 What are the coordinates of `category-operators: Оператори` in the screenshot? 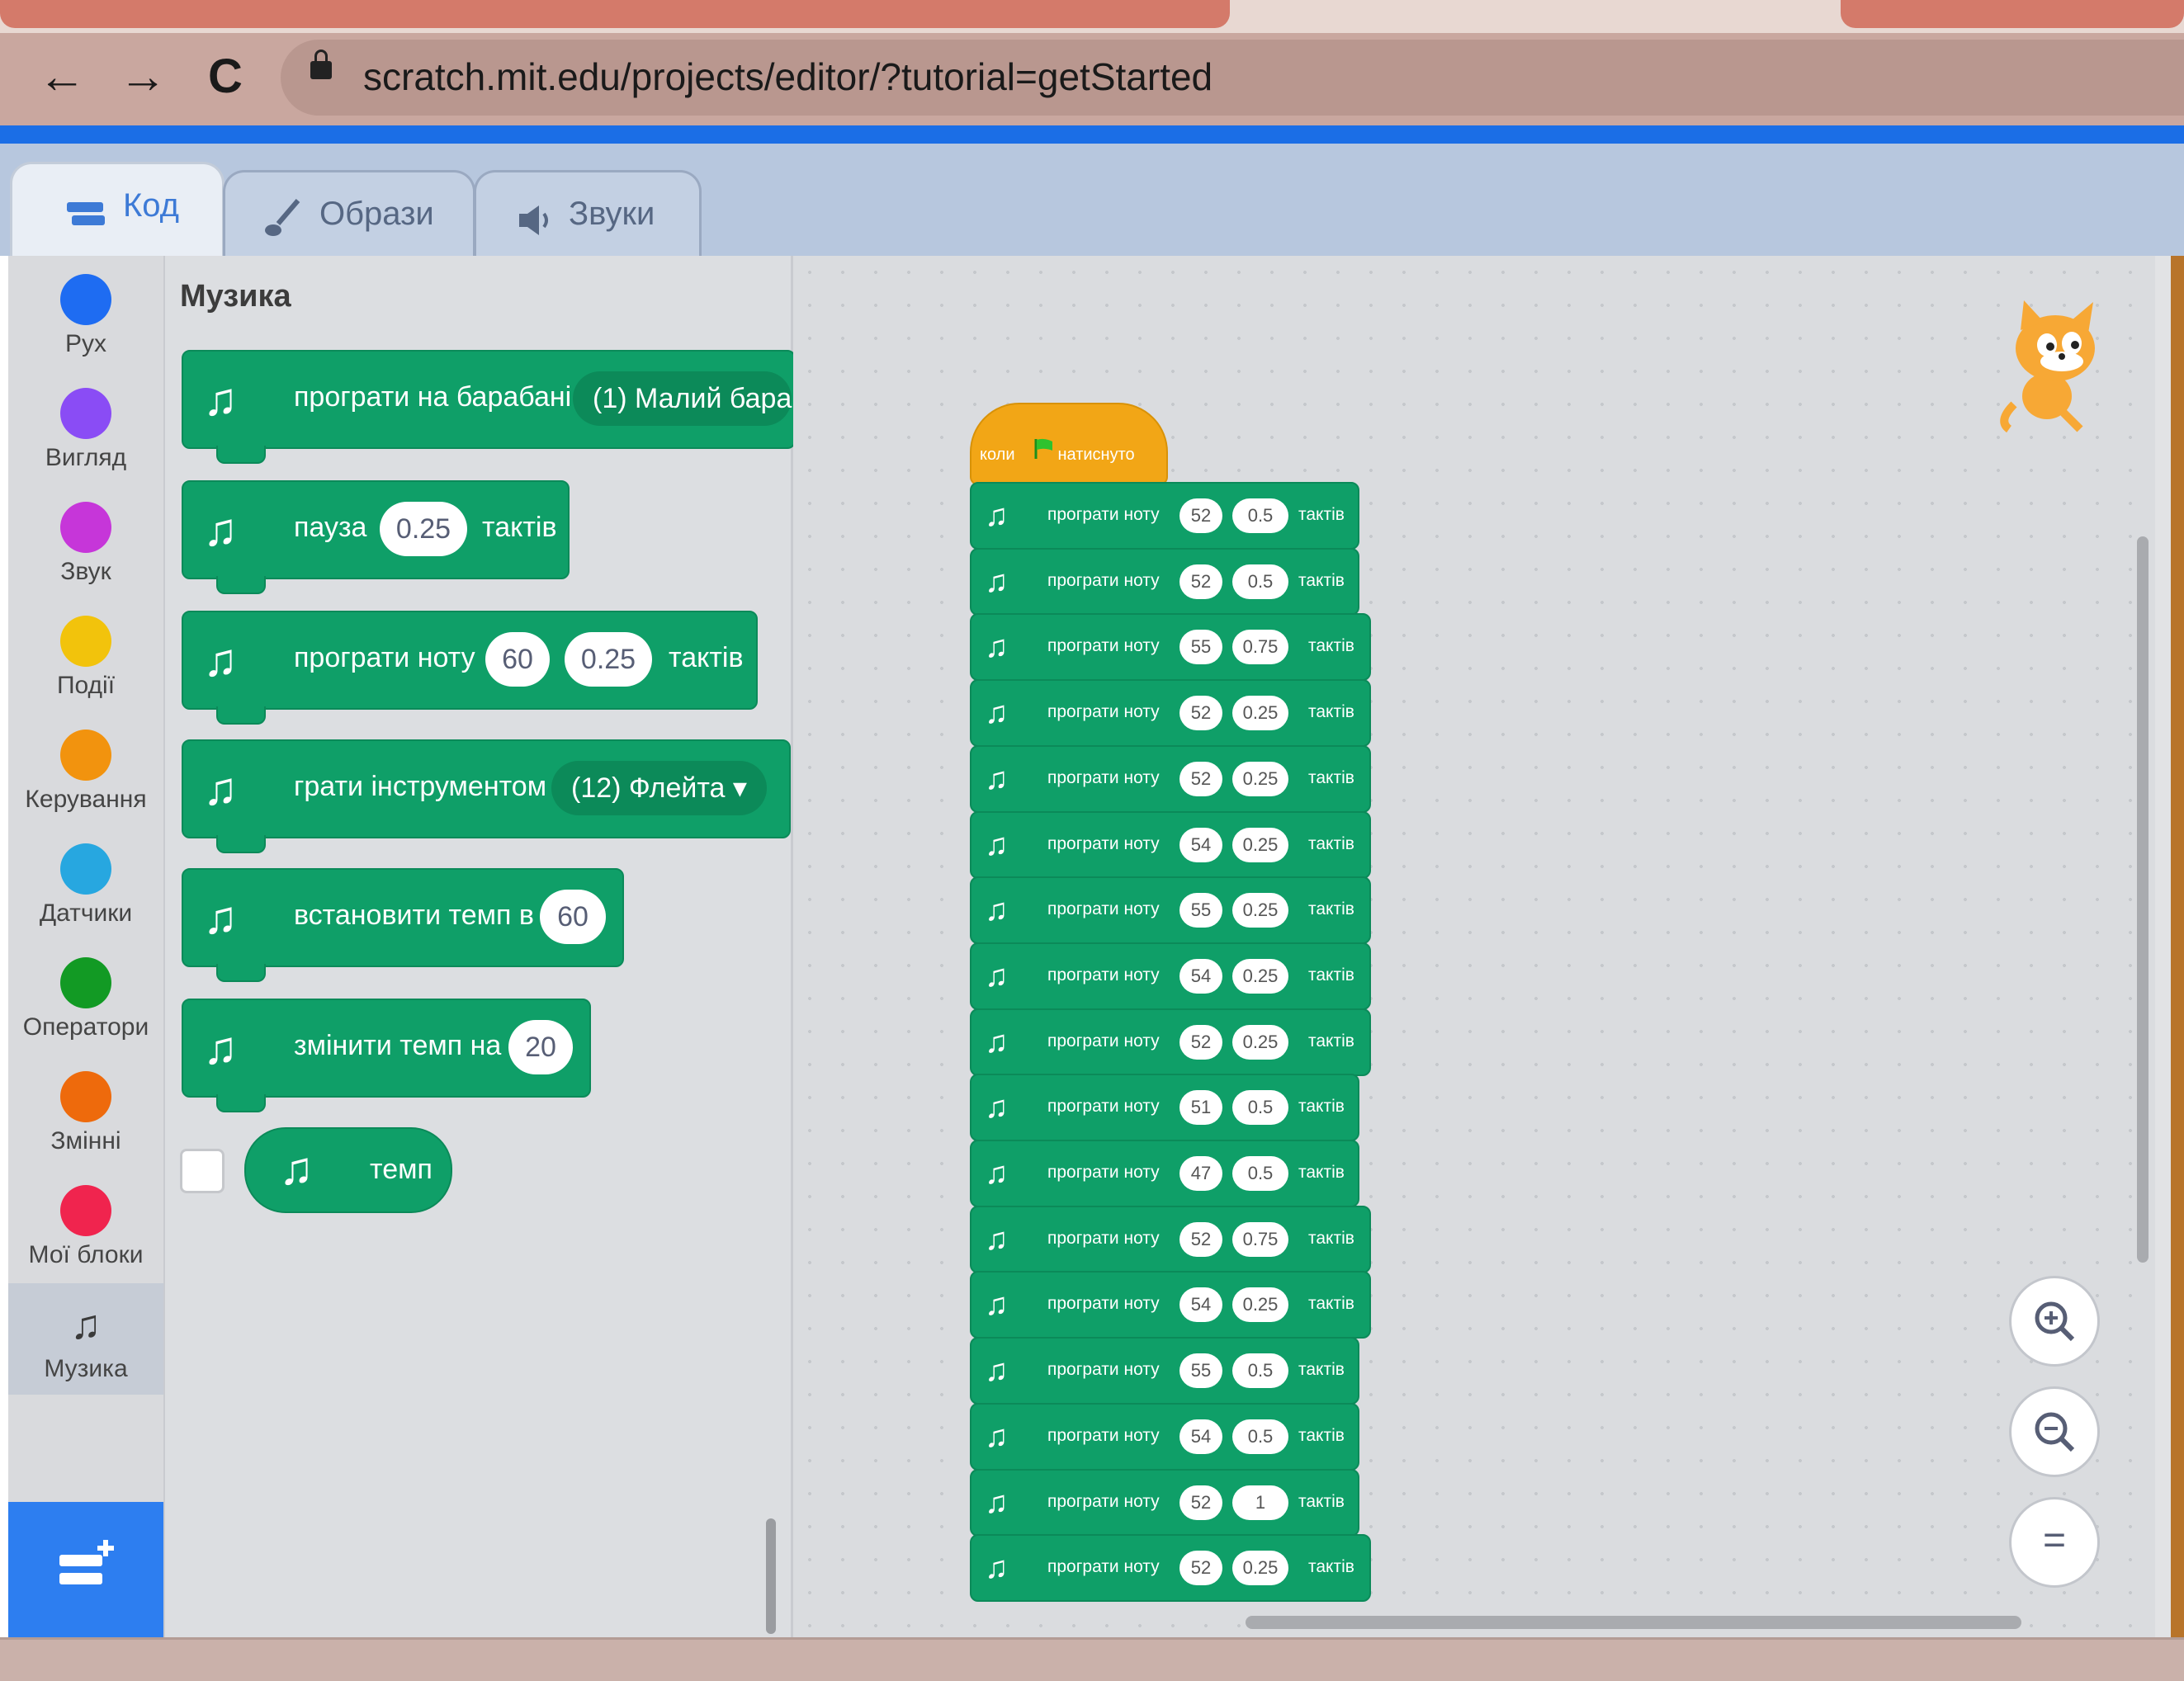 It's located at (85, 999).